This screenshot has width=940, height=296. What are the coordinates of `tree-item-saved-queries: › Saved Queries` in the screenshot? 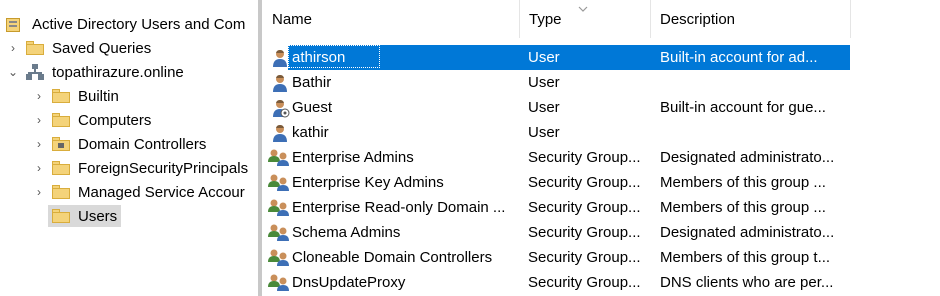 It's located at (78, 48).